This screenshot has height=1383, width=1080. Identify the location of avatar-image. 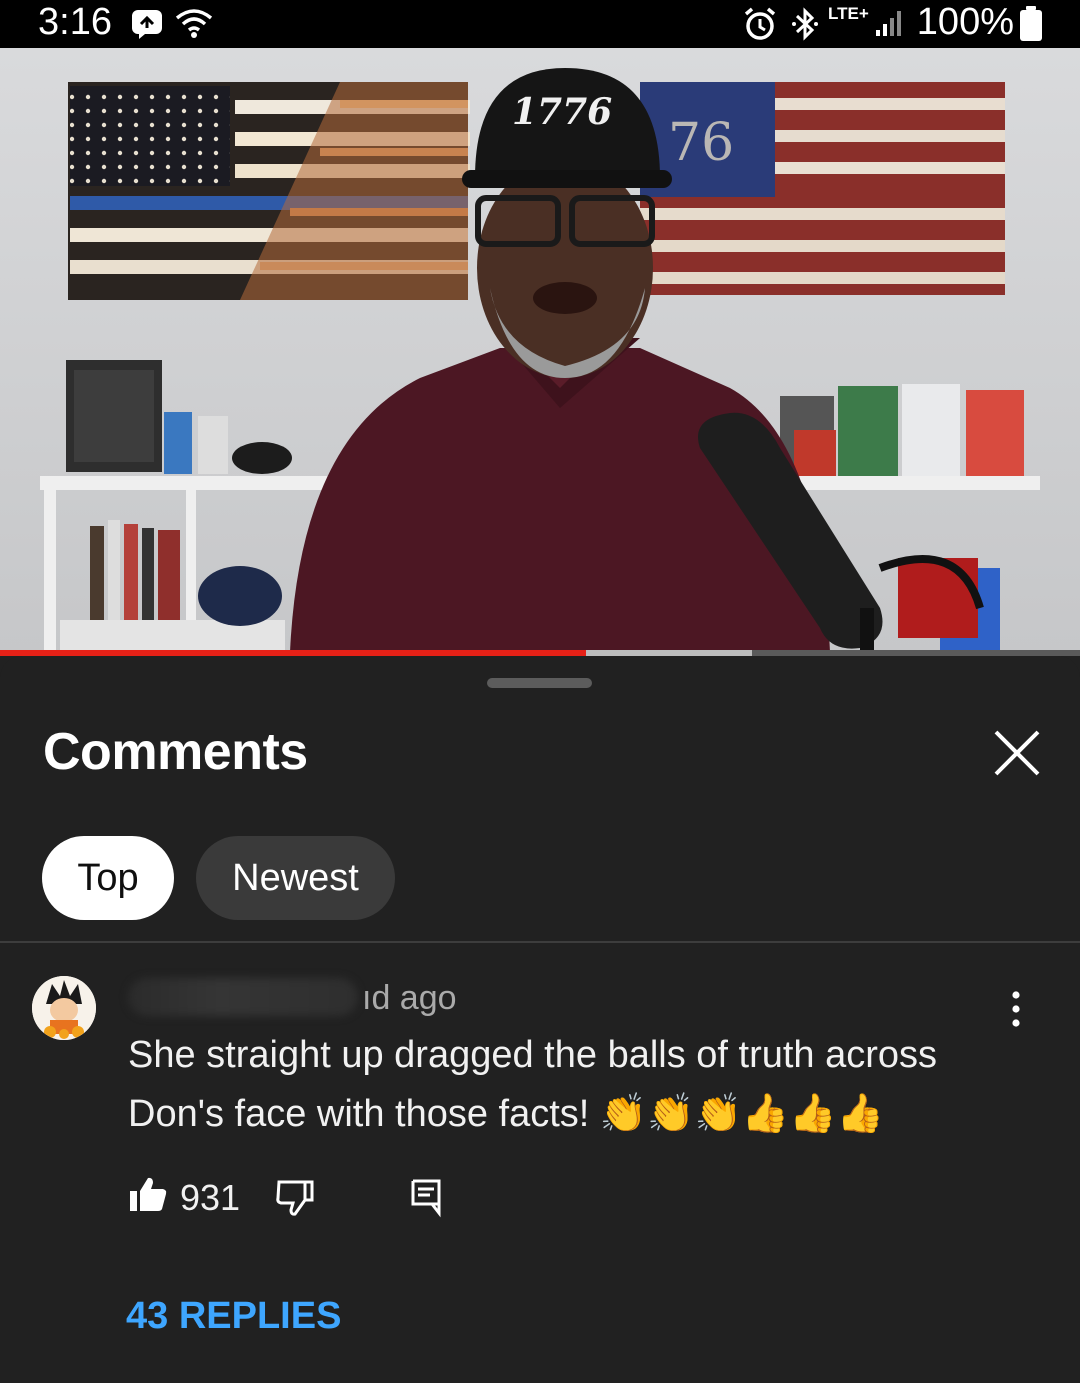
(64, 1008).